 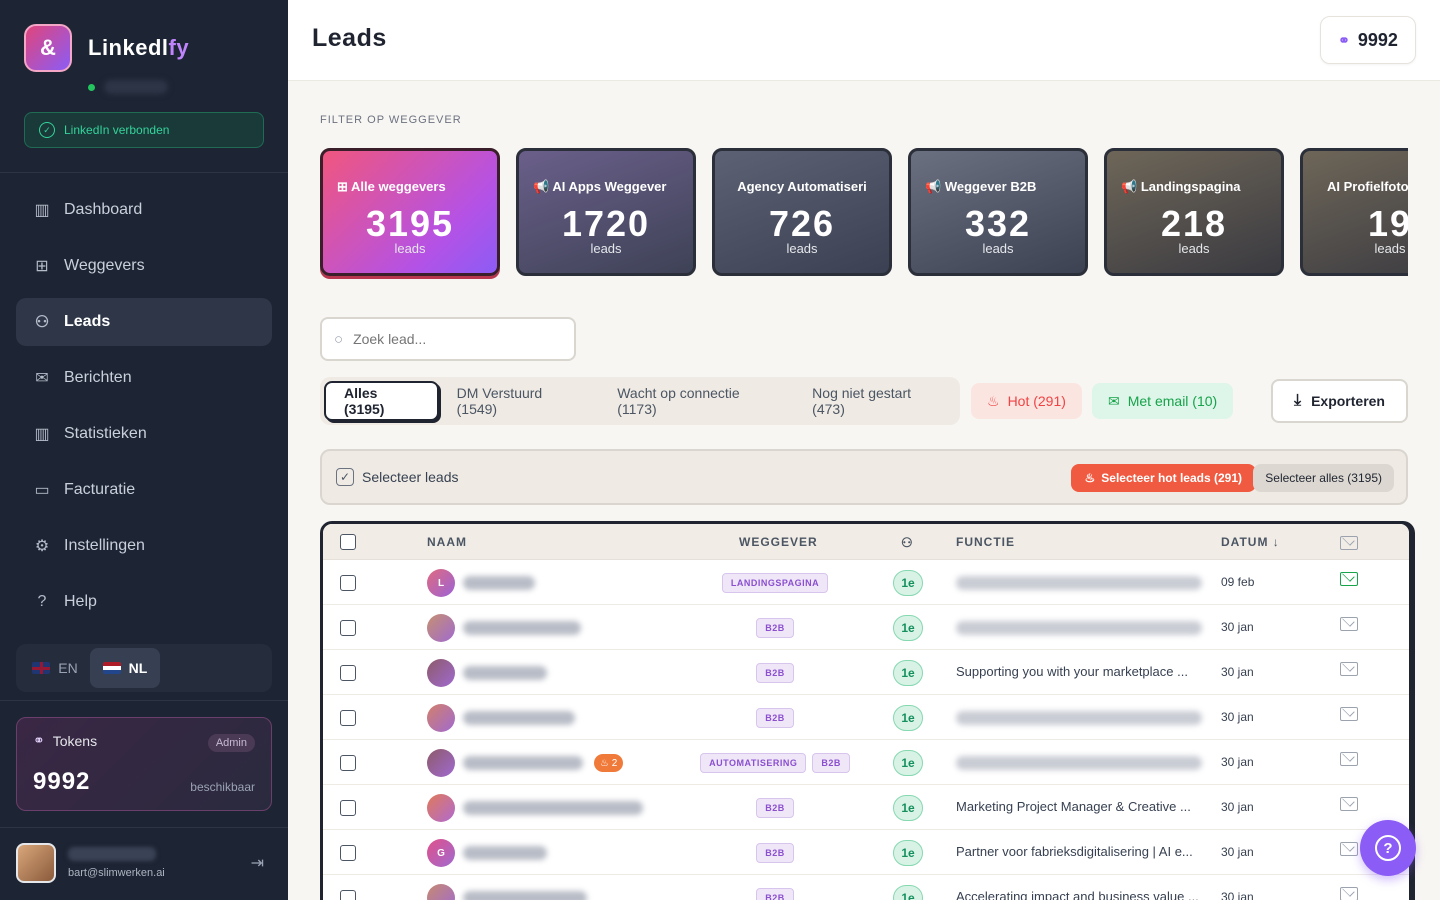 I want to click on lead-date: 09 feb, so click(x=1238, y=582).